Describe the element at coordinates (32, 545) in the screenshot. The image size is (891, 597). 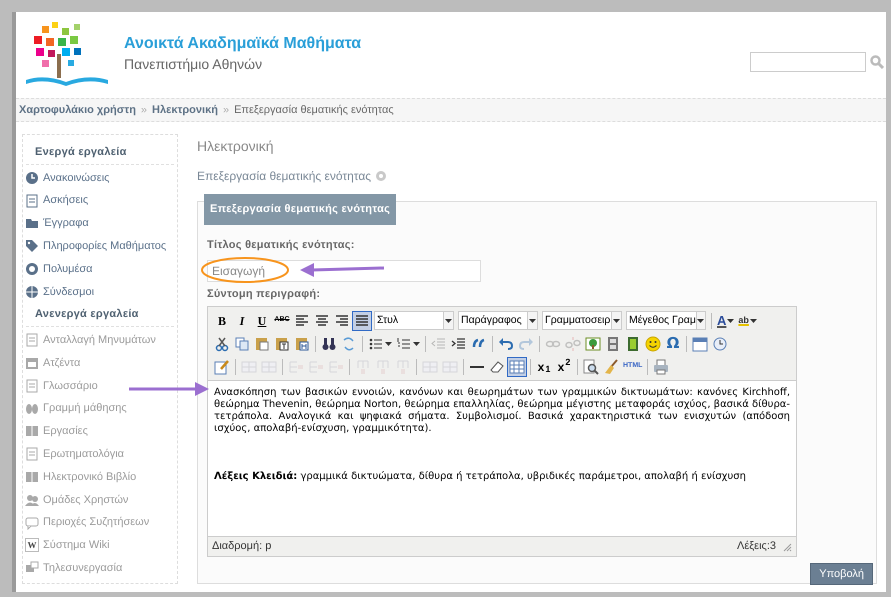
I see `wiki-icon: W` at that location.